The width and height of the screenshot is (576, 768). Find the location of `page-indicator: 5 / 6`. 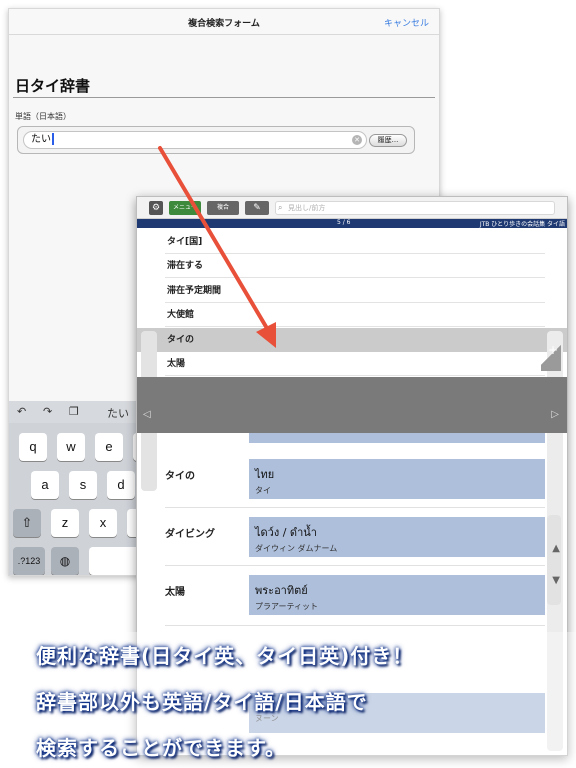

page-indicator: 5 / 6 is located at coordinates (344, 222).